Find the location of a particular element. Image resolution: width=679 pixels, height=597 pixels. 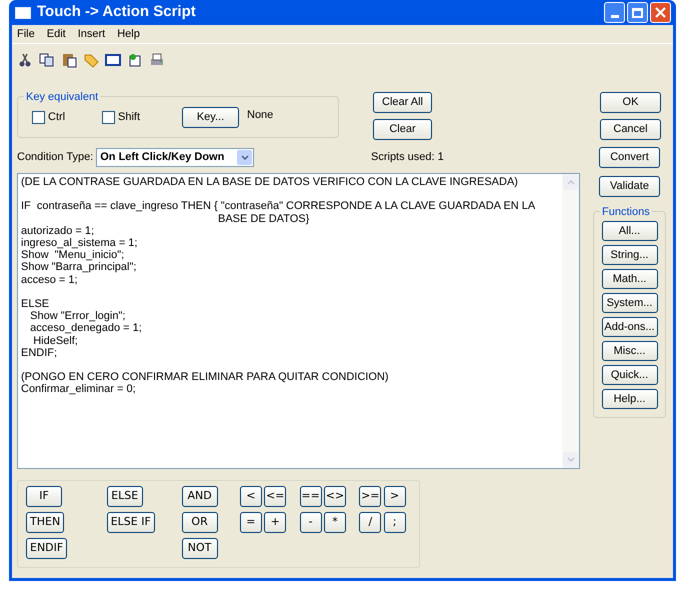

keyword-button: ELSE IF is located at coordinates (130, 522).